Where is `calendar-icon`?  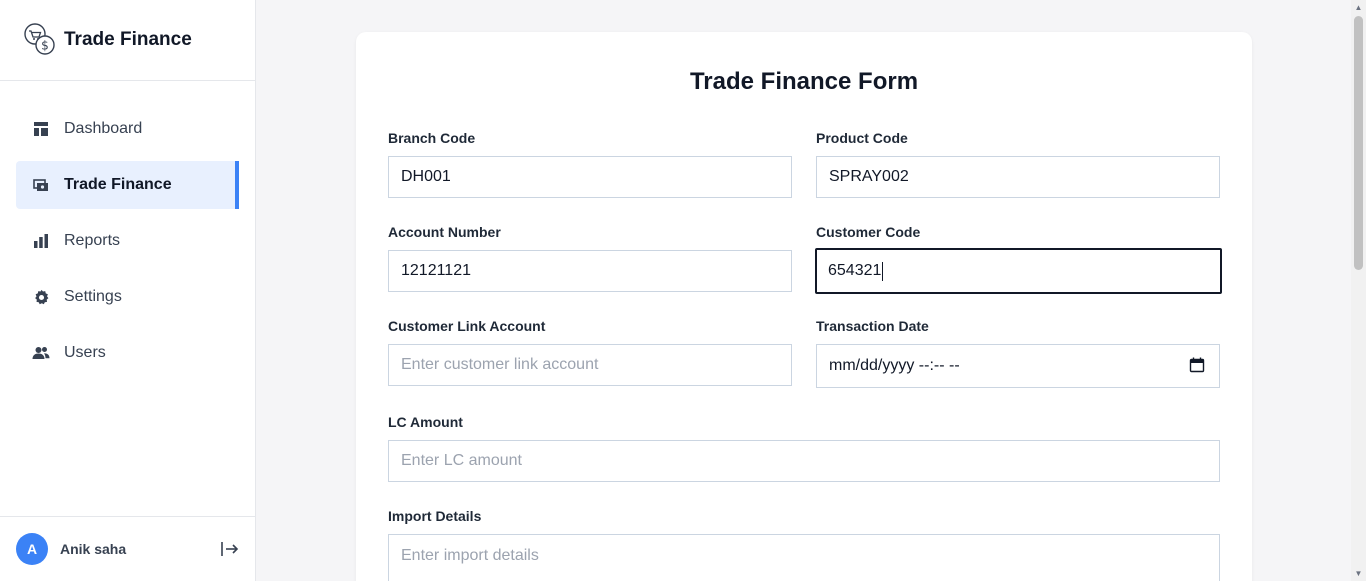 calendar-icon is located at coordinates (1197, 365).